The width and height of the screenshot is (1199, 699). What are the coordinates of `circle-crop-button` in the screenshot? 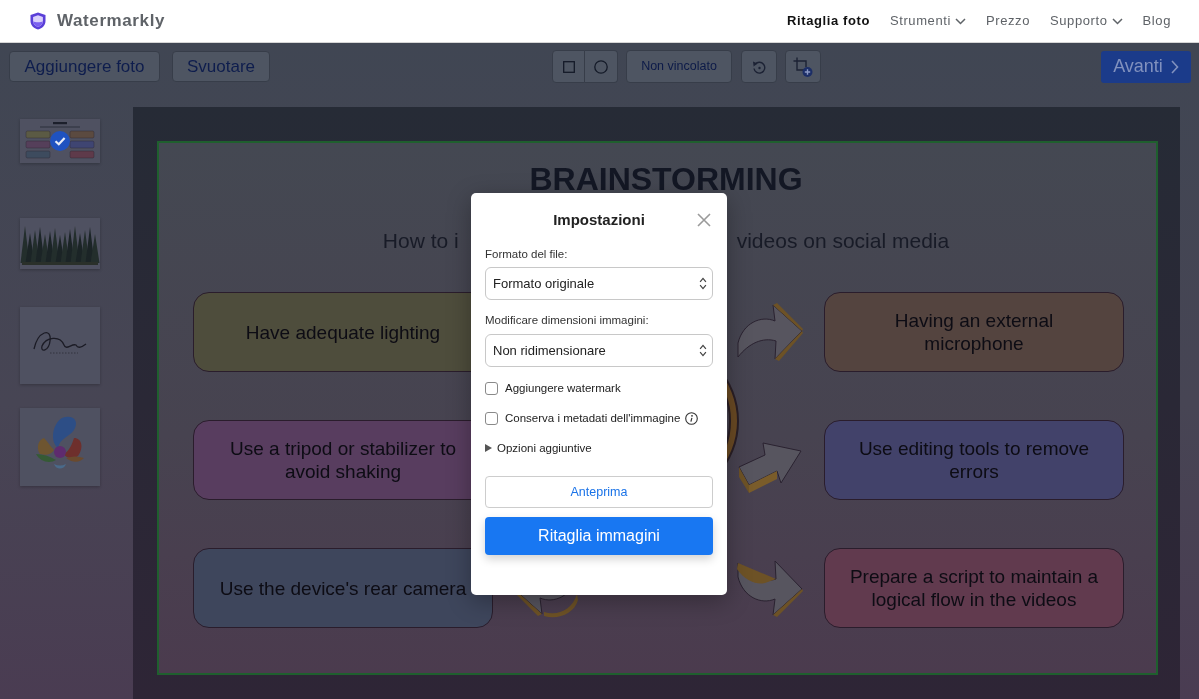 It's located at (601, 66).